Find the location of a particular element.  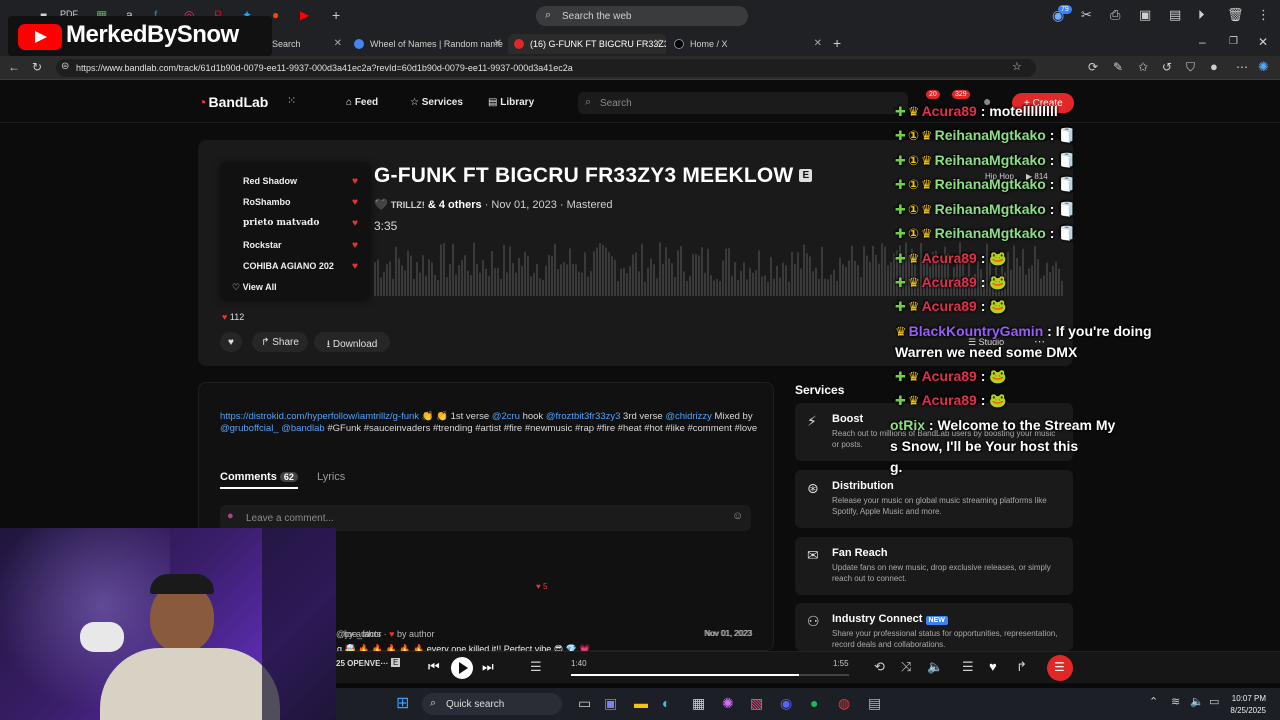

player-track-name: 25 OPENVE··· is located at coordinates (362, 663).